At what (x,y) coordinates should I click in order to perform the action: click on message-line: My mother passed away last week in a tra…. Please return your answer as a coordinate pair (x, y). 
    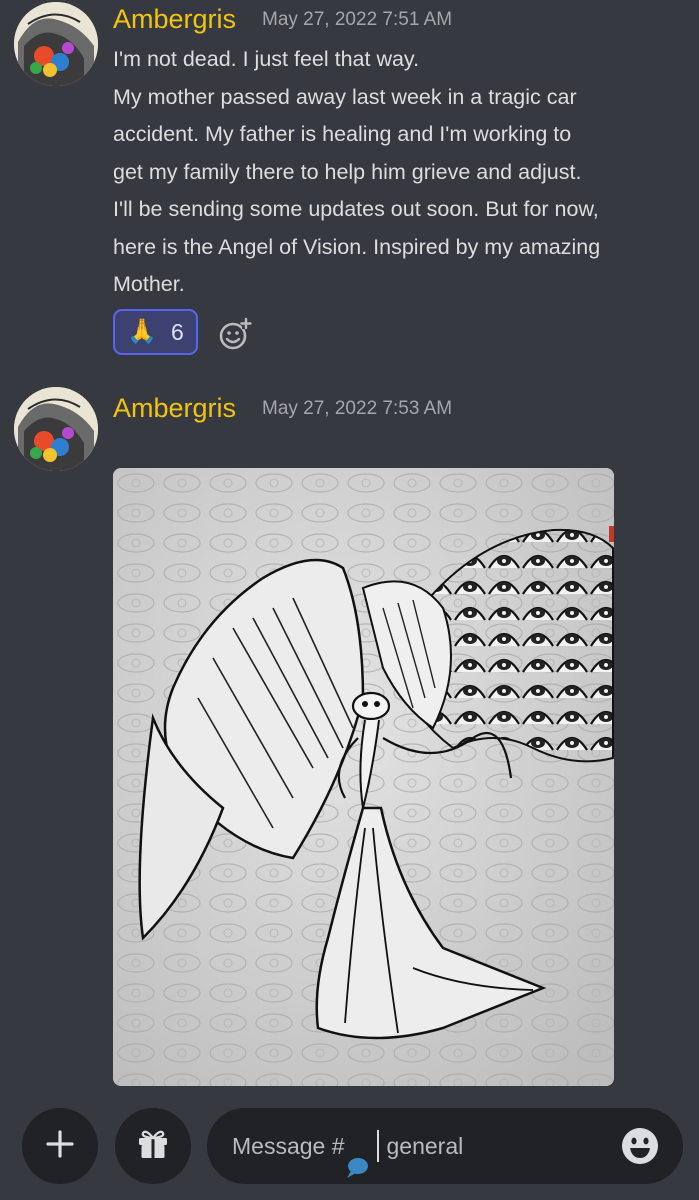
    Looking at the image, I should click on (345, 96).